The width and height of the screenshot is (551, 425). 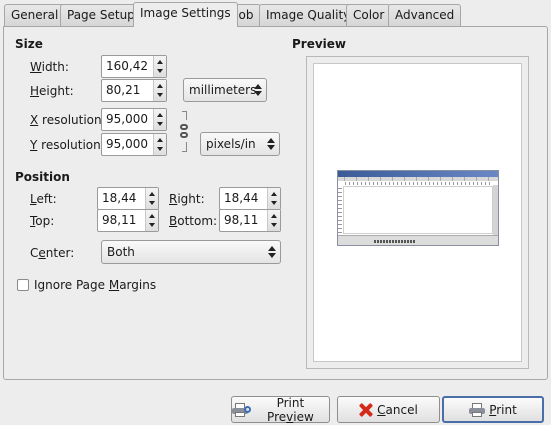 I want to click on bottom-value: 98,11, so click(x=241, y=220).